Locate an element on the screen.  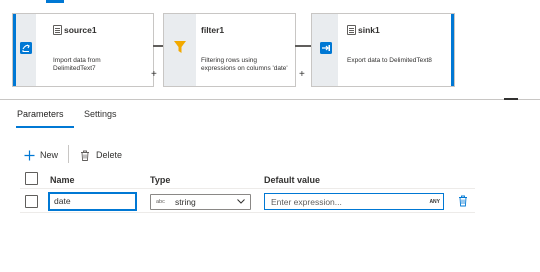
tab-parameters: Parameters is located at coordinates (40, 114).